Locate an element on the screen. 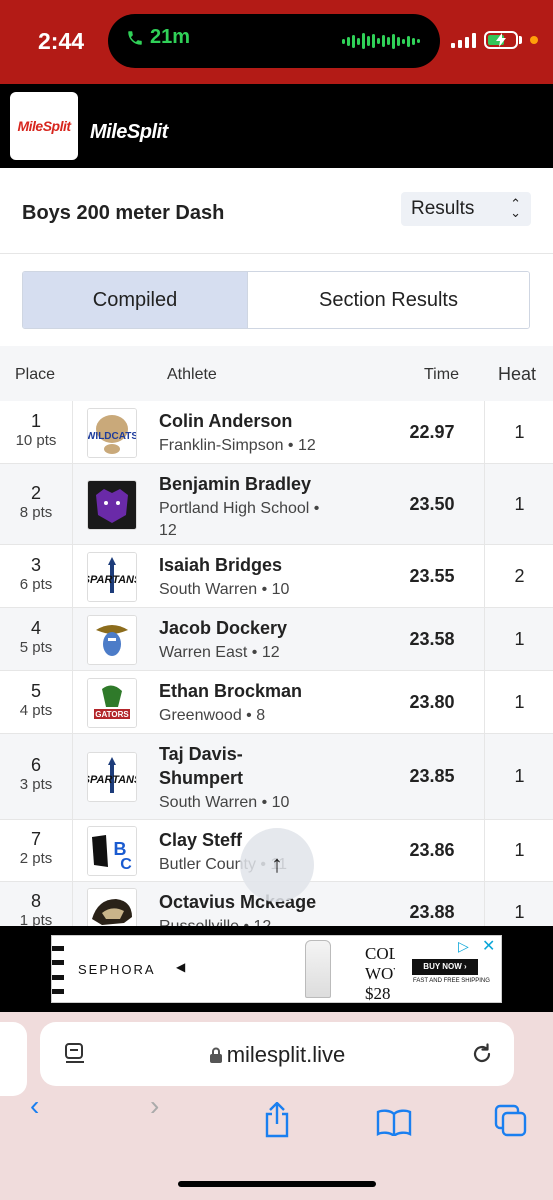  dynamic-island: 21m is located at coordinates (274, 41).